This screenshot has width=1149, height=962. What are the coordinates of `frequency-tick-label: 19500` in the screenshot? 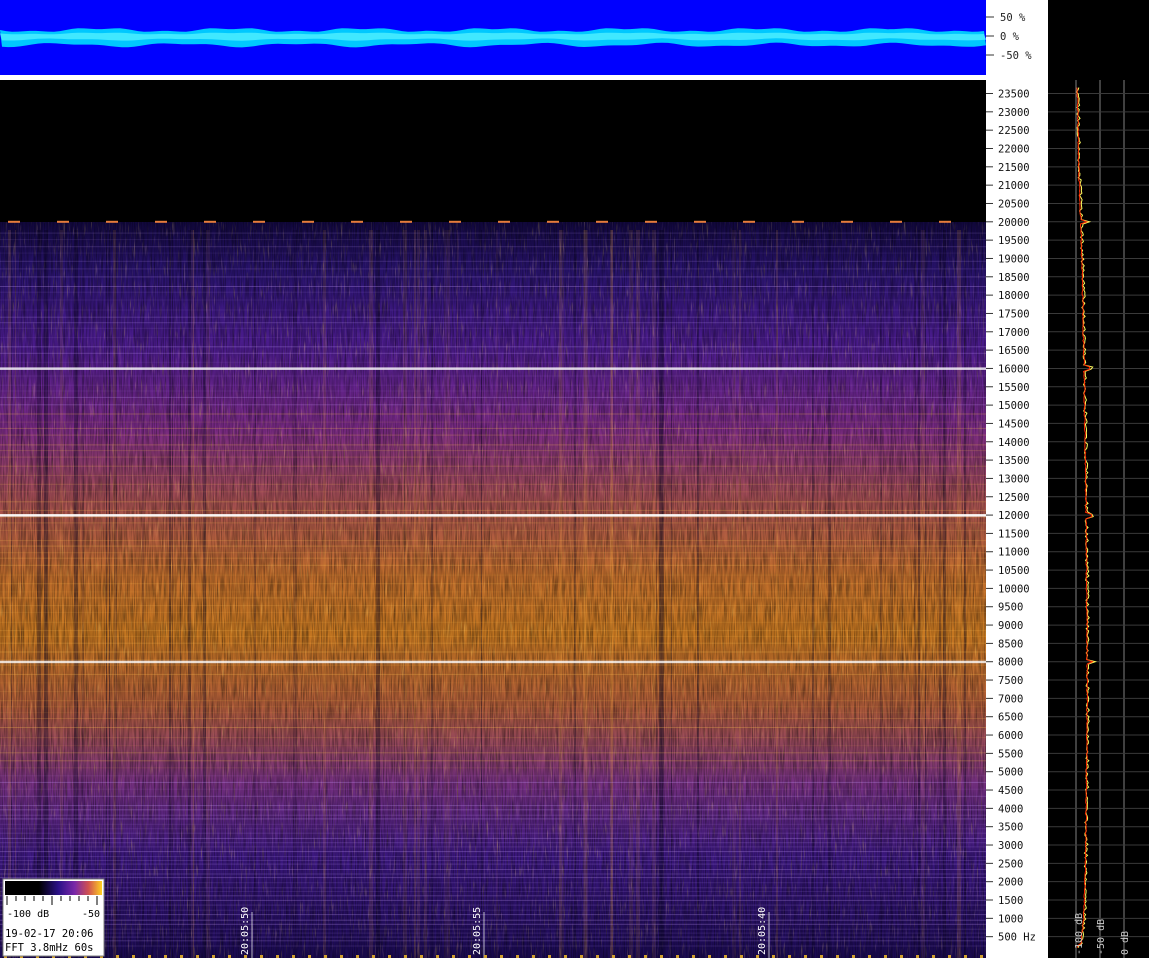 It's located at (1014, 241).